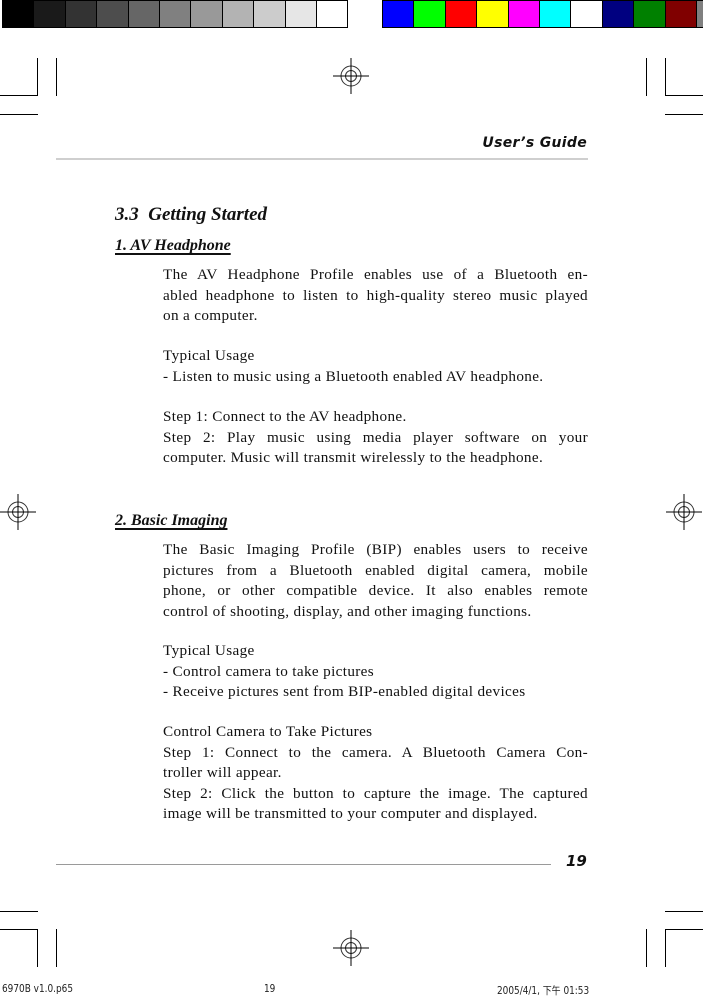  Describe the element at coordinates (19, 114) in the screenshot. I see `crop-mark-top-left-h2` at that location.